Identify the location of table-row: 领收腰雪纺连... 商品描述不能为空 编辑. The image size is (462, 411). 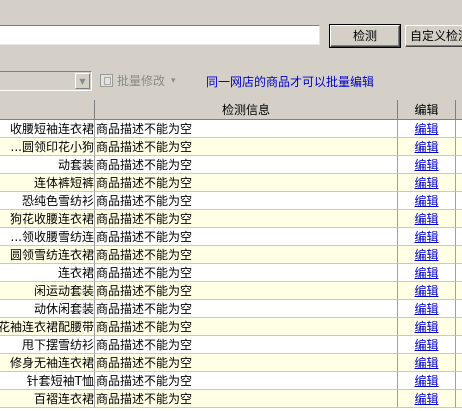
(231, 237).